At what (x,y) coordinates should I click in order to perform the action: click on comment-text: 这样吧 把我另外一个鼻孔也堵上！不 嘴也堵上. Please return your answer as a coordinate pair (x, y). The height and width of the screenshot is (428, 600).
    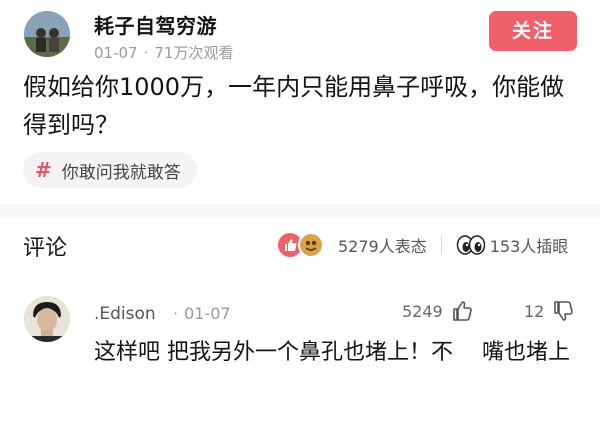
    Looking at the image, I should click on (332, 352).